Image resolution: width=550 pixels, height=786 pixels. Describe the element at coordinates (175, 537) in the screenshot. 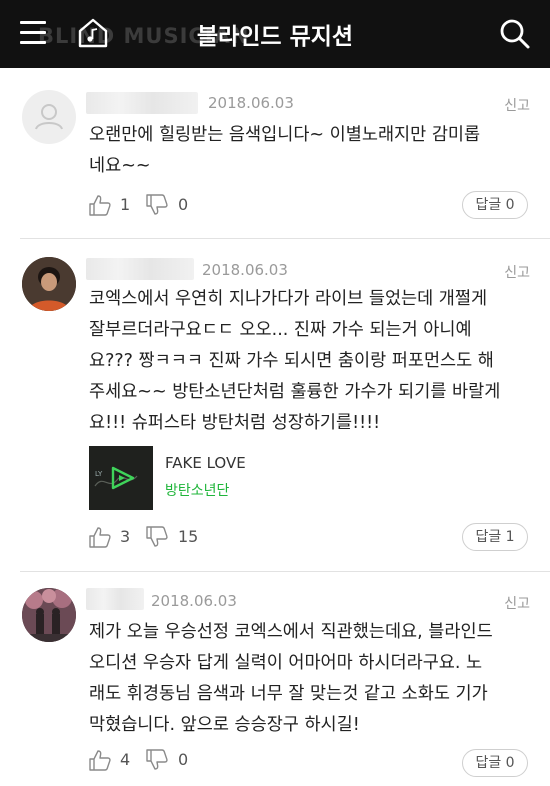

I see `dislike-button: 15` at that location.